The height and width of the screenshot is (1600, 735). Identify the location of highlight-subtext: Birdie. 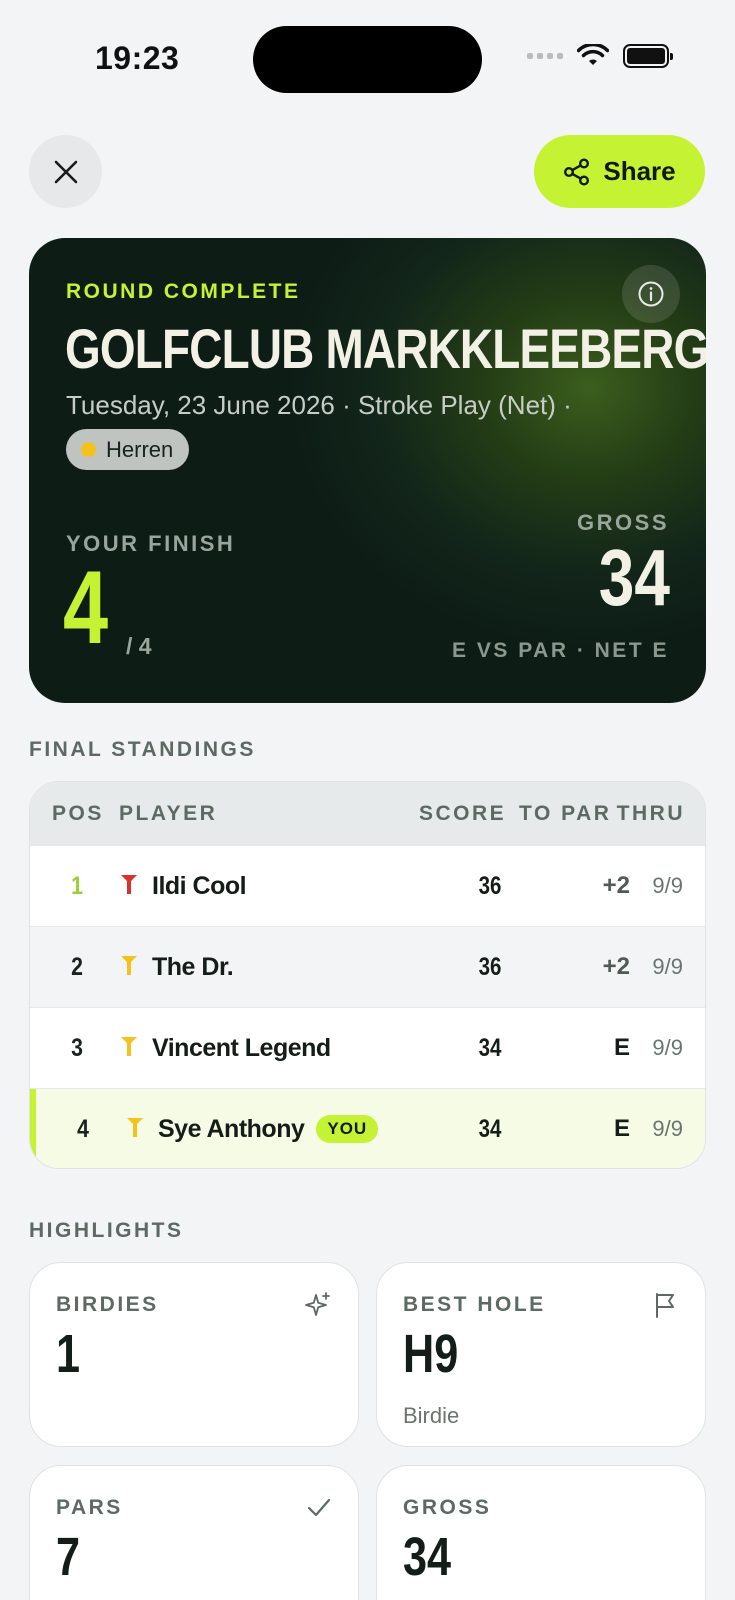
(431, 1415).